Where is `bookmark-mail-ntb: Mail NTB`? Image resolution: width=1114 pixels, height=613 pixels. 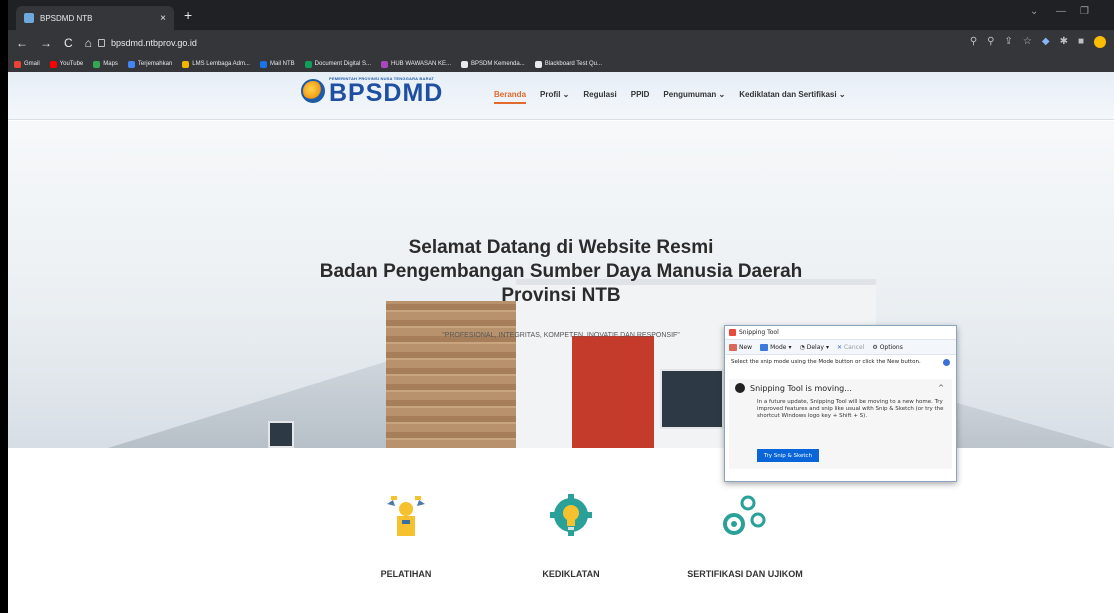
bookmark-mail-ntb: Mail NTB is located at coordinates (277, 64).